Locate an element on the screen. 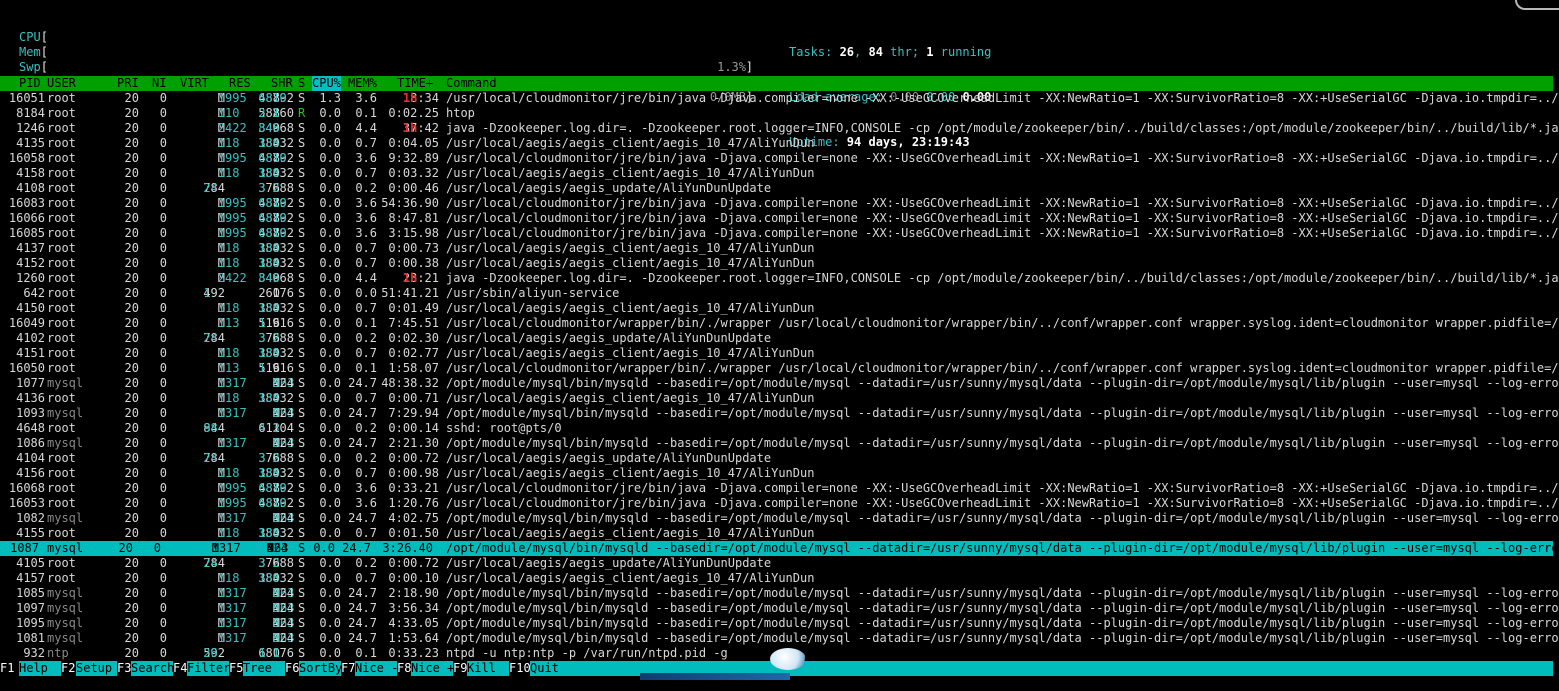 Image resolution: width=1559 pixels, height=691 pixels. fkey-f10-label: Quit is located at coordinates (544, 668).